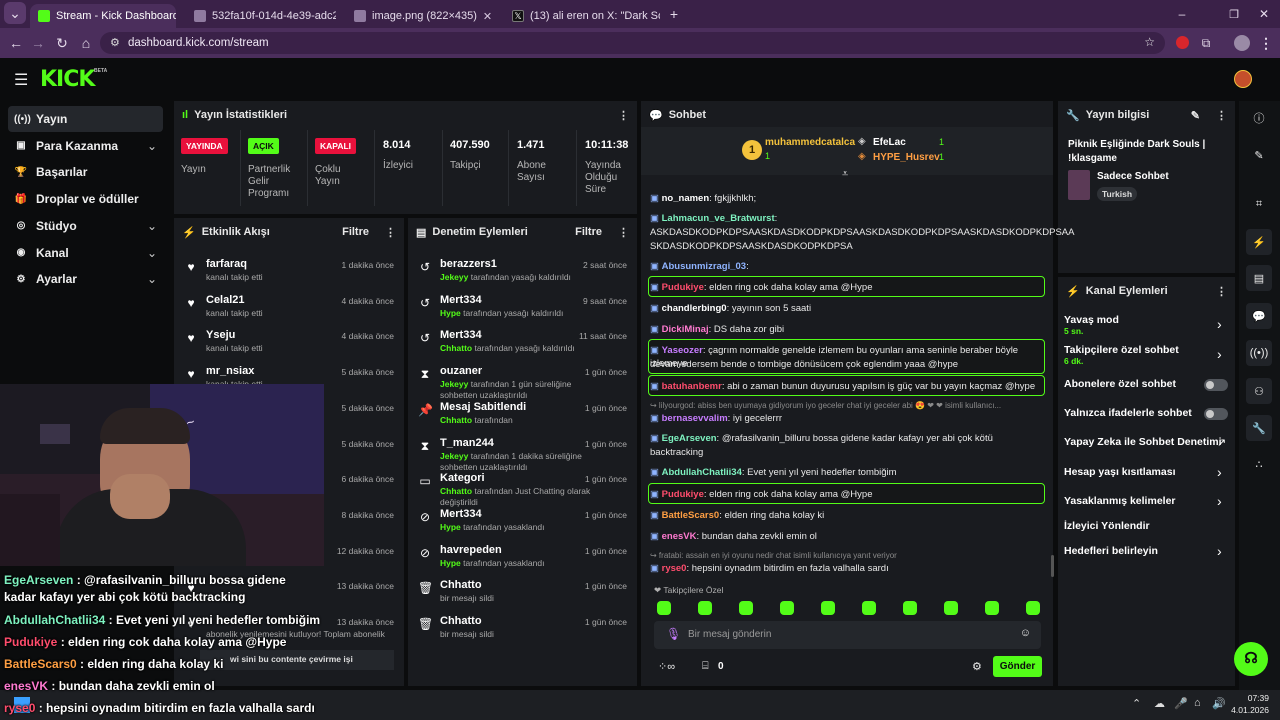 This screenshot has width=1280, height=720. I want to click on bookmark-star-icon: ☆, so click(1149, 42).